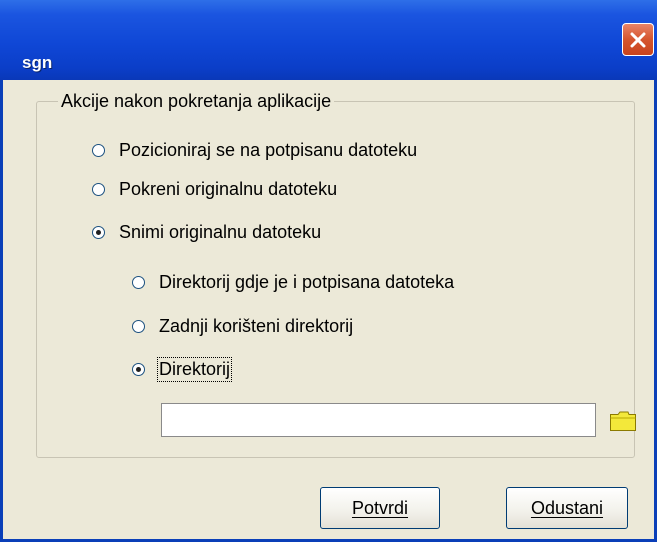 The image size is (657, 542). I want to click on radio-label: Pokreni originalnu datoteku, so click(228, 189).